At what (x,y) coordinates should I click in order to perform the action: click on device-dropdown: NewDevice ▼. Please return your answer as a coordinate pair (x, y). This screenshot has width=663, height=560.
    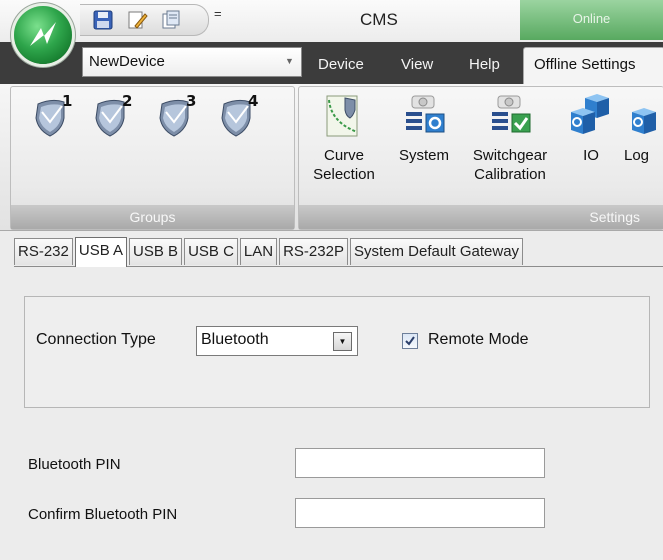
    Looking at the image, I should click on (192, 62).